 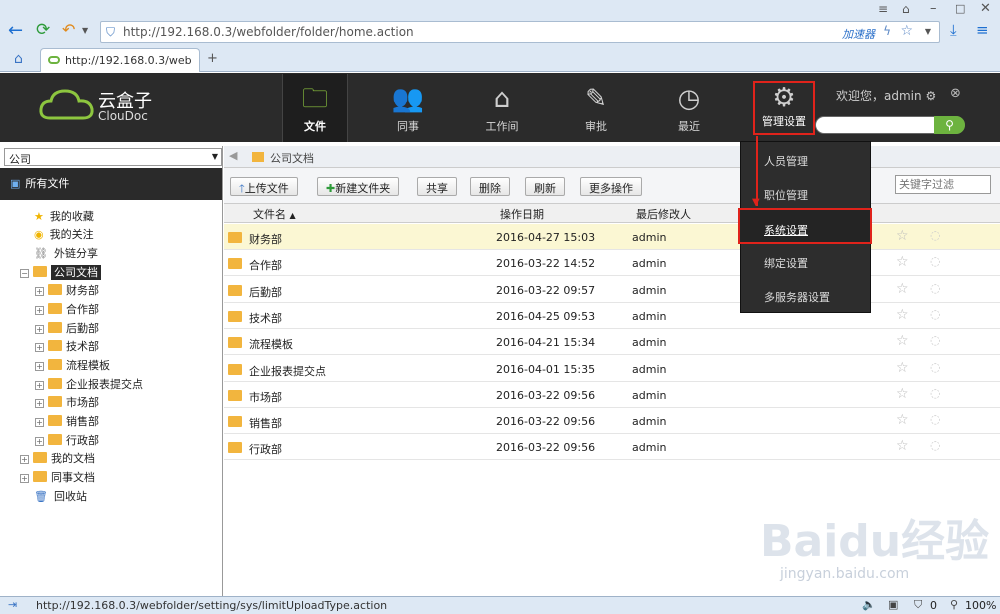 What do you see at coordinates (954, 604) in the screenshot?
I see `zoom-icon: ⚲` at bounding box center [954, 604].